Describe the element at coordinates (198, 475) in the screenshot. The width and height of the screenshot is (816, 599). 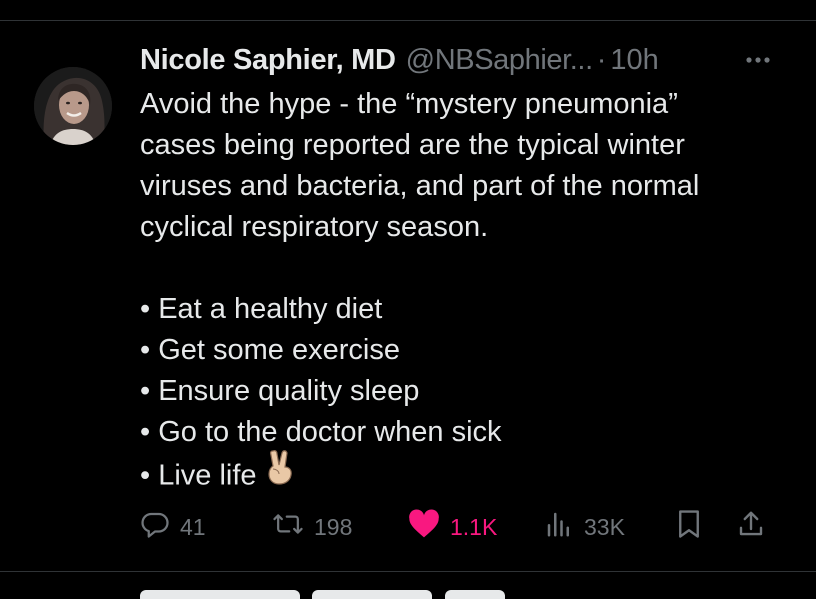
I see `bullet-item-text: • Live life` at that location.